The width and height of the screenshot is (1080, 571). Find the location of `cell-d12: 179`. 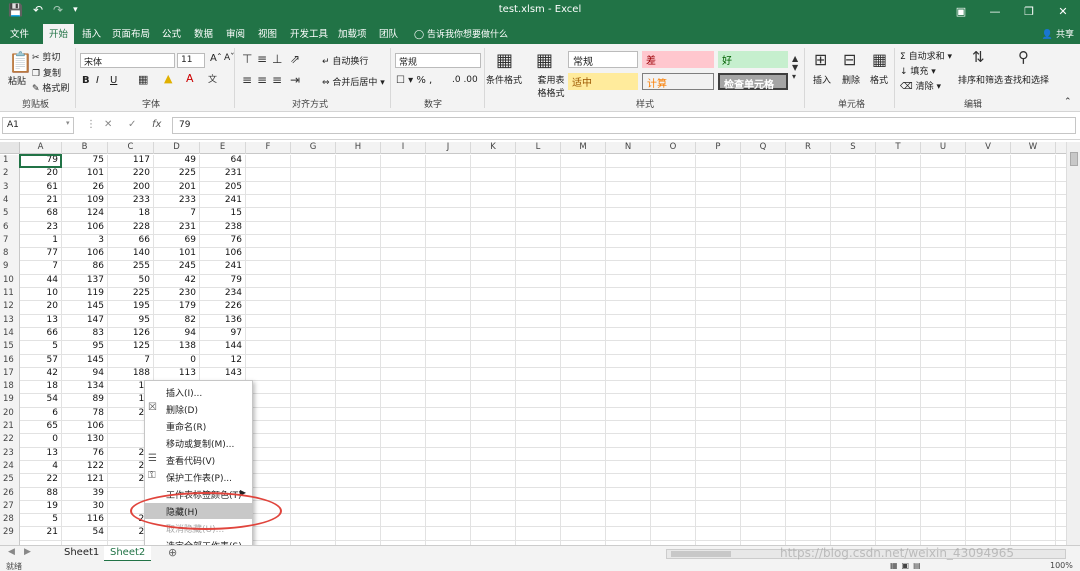

cell-d12: 179 is located at coordinates (177, 307).